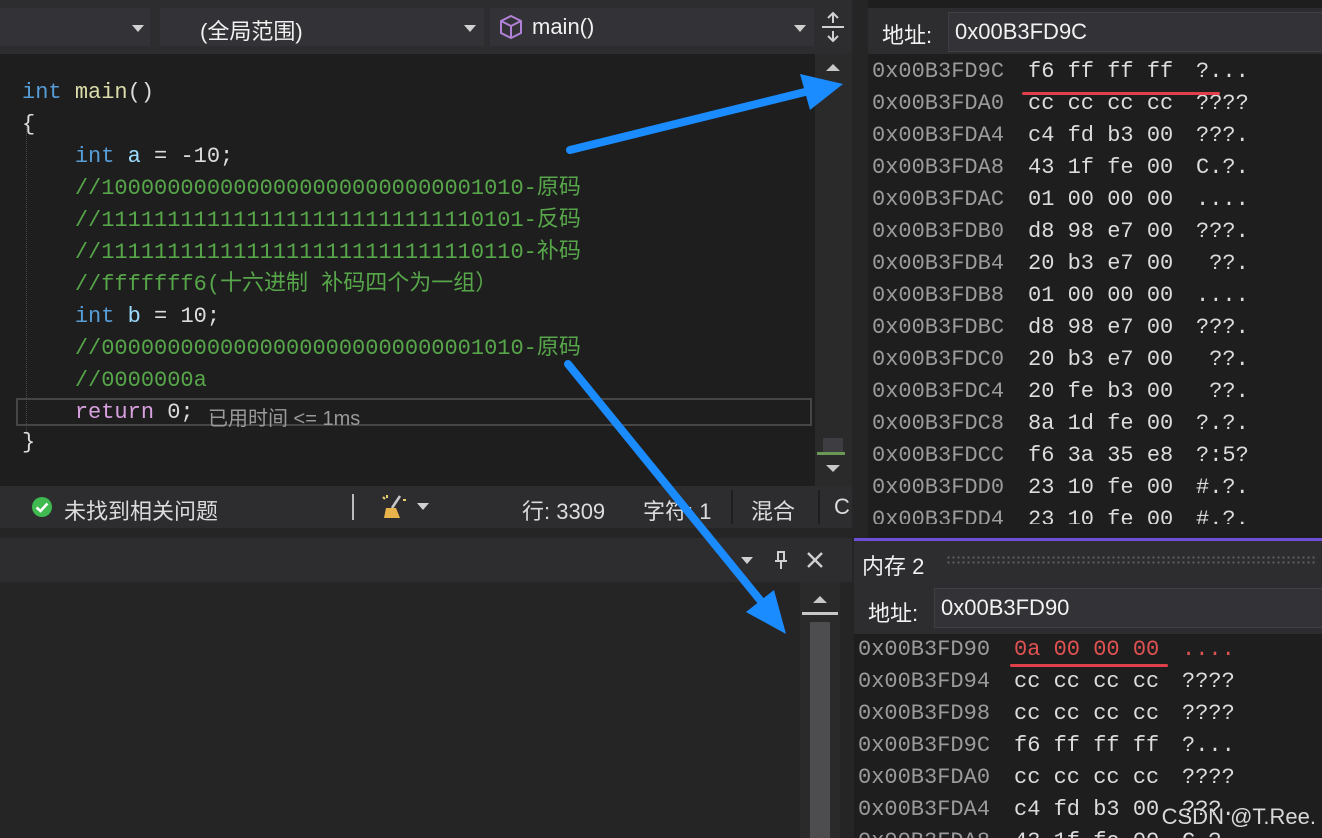 Image resolution: width=1322 pixels, height=838 pixels. Describe the element at coordinates (652, 27) in the screenshot. I see `function-dropdown: main()` at that location.